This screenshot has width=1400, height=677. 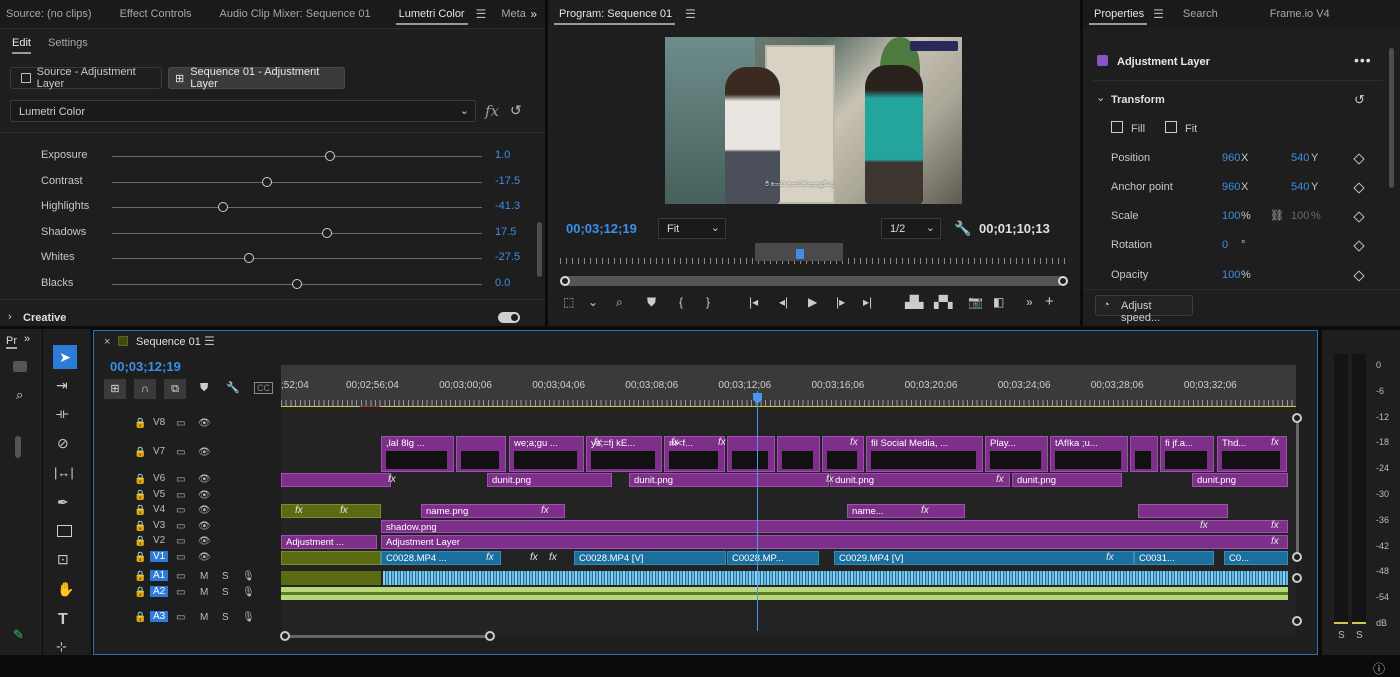 I want to click on track-label: V8, so click(x=159, y=422).